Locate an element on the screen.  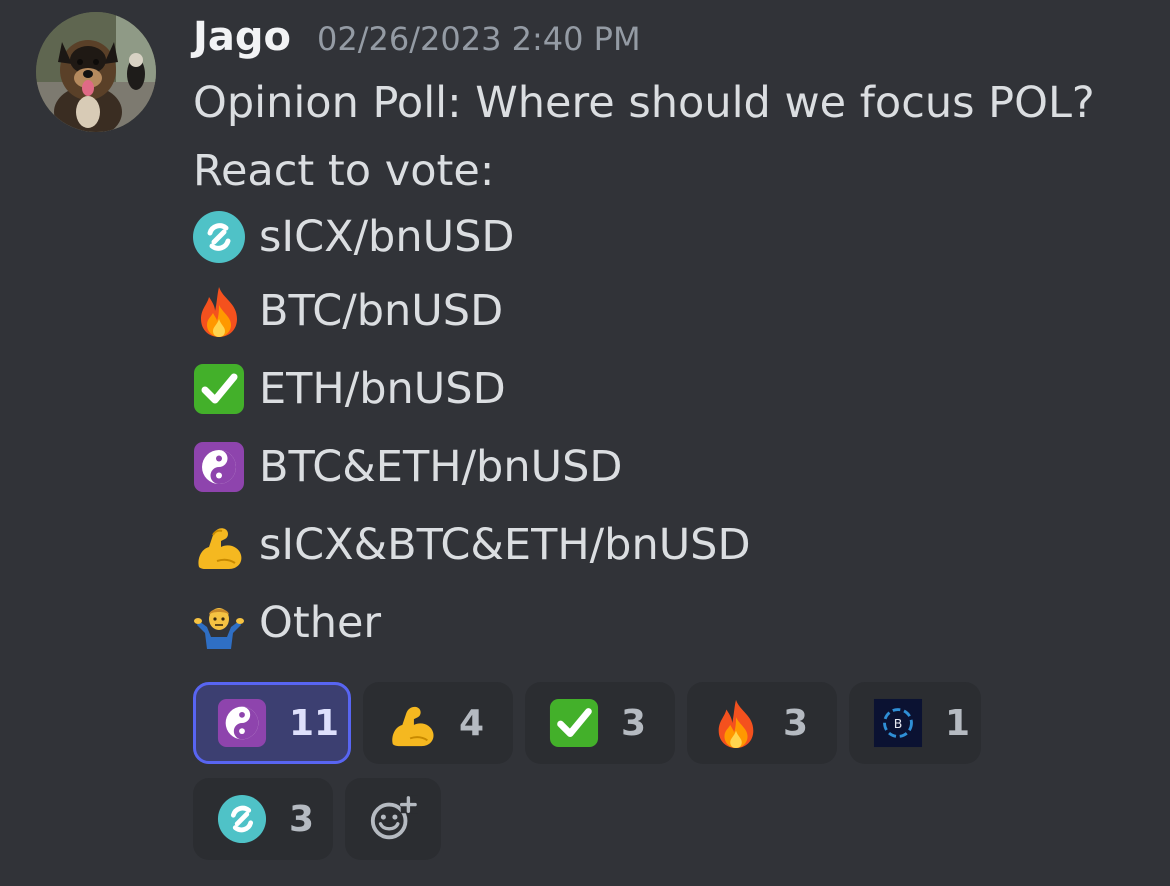
message-text: Opinion Poll: Where should we focus POL? is located at coordinates (644, 103).